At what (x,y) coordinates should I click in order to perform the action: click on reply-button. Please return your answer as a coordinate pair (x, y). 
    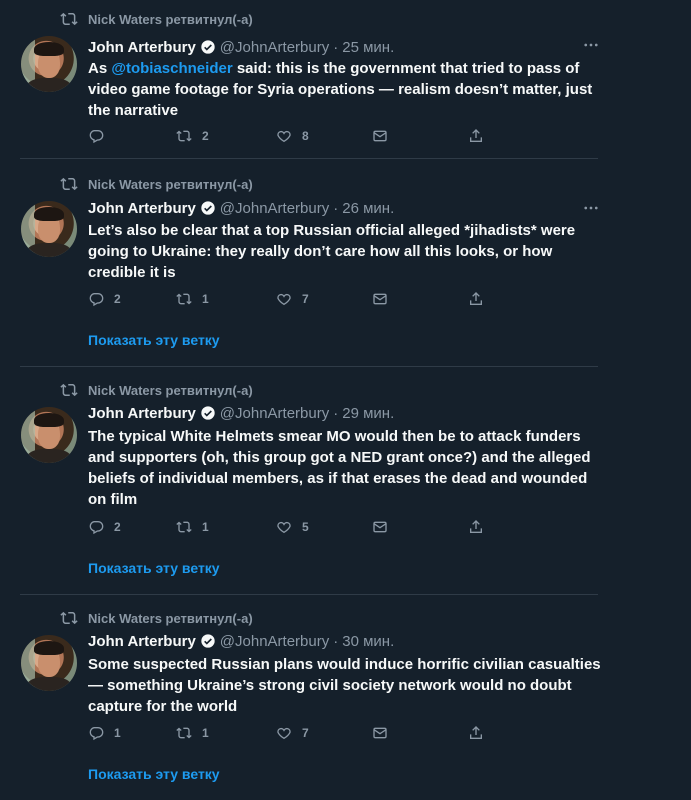
    Looking at the image, I should click on (101, 136).